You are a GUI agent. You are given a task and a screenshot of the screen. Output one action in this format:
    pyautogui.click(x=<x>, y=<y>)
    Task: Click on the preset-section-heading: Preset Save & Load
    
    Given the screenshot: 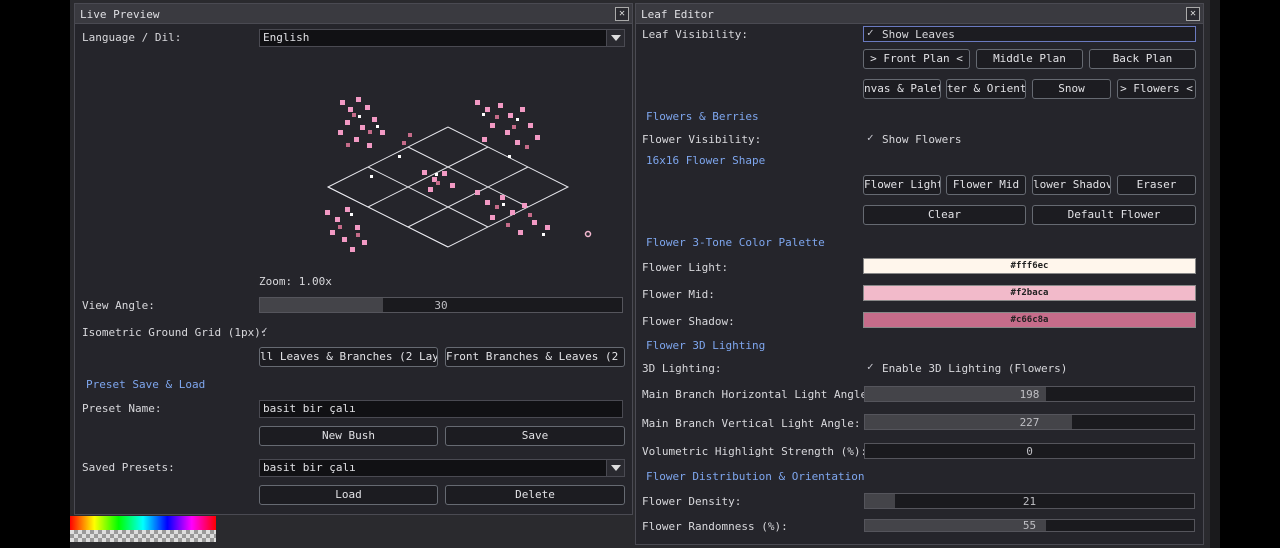 What is the action you would take?
    pyautogui.click(x=146, y=384)
    